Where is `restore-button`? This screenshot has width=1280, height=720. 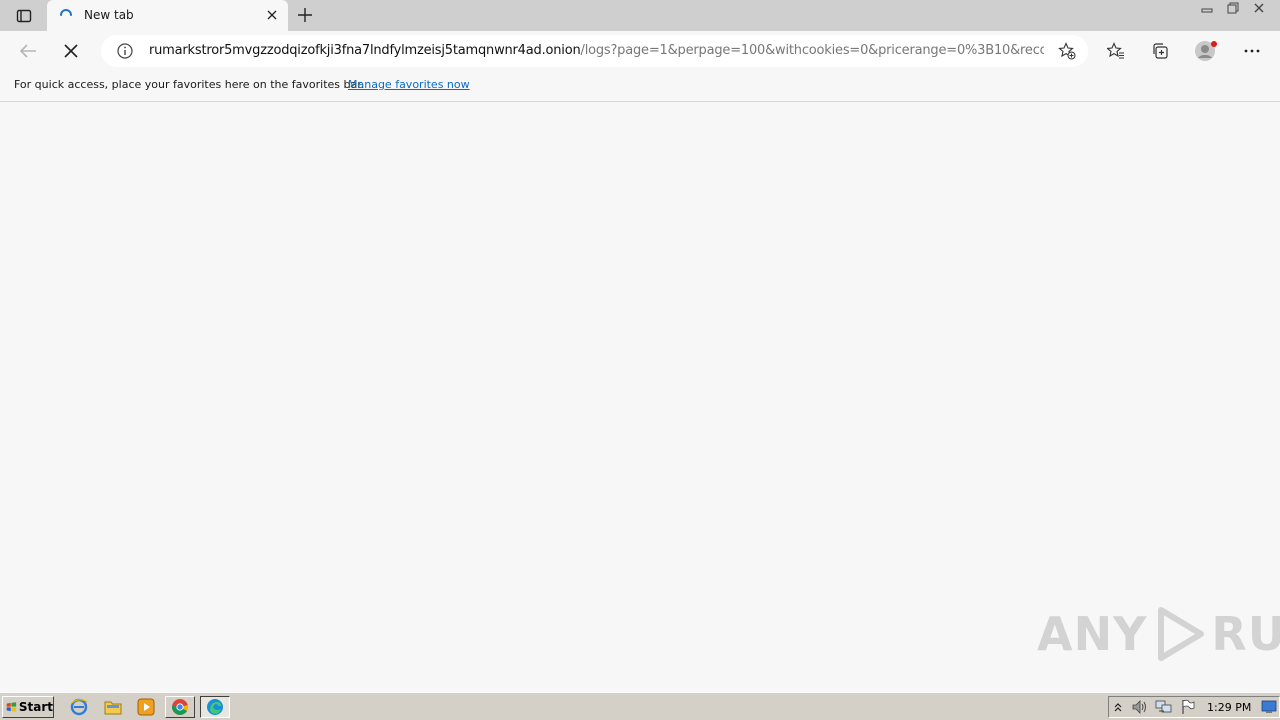
restore-button is located at coordinates (1233, 8).